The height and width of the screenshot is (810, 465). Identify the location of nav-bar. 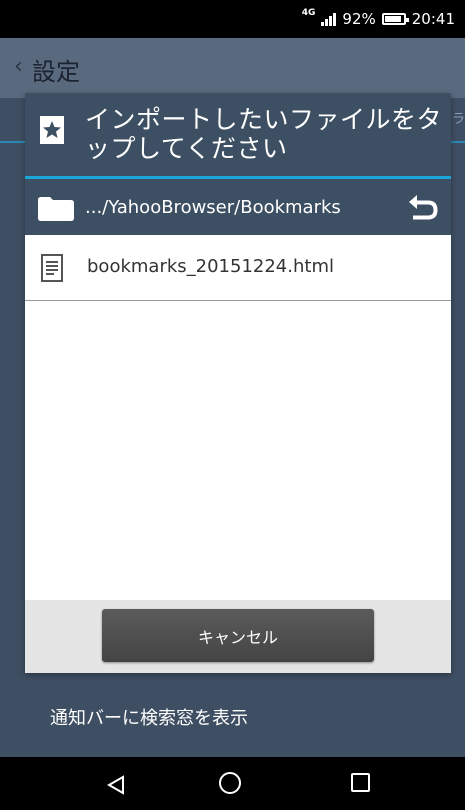
(232, 783).